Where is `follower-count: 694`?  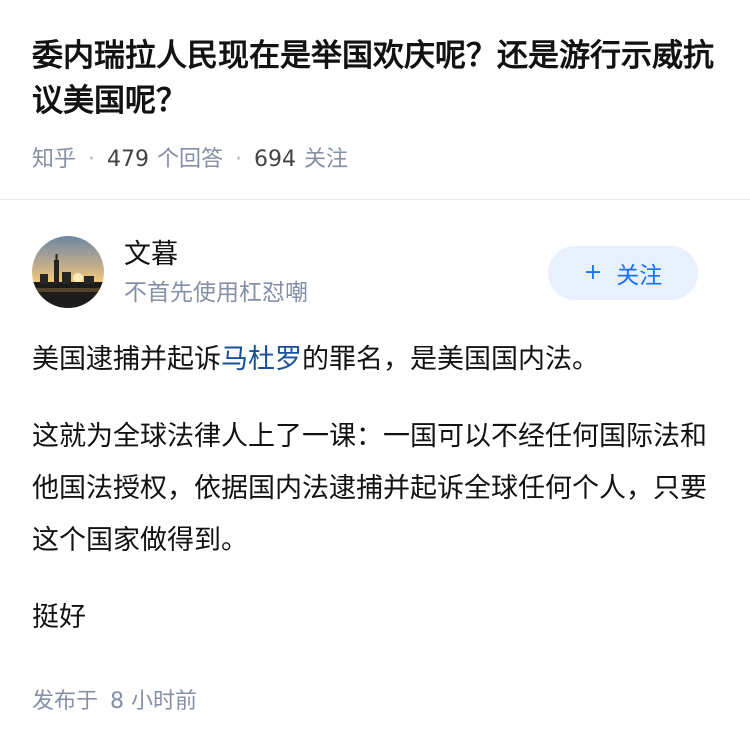 follower-count: 694 is located at coordinates (275, 159).